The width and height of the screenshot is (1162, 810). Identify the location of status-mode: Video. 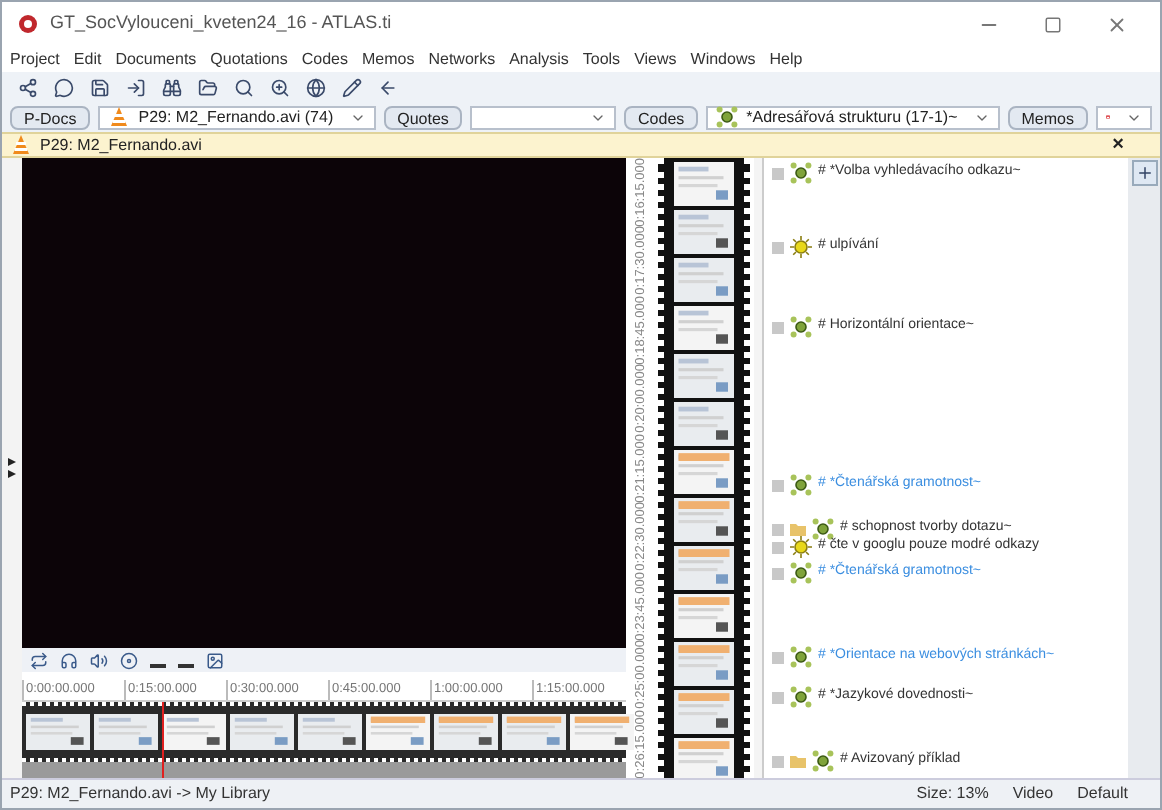
(1033, 794).